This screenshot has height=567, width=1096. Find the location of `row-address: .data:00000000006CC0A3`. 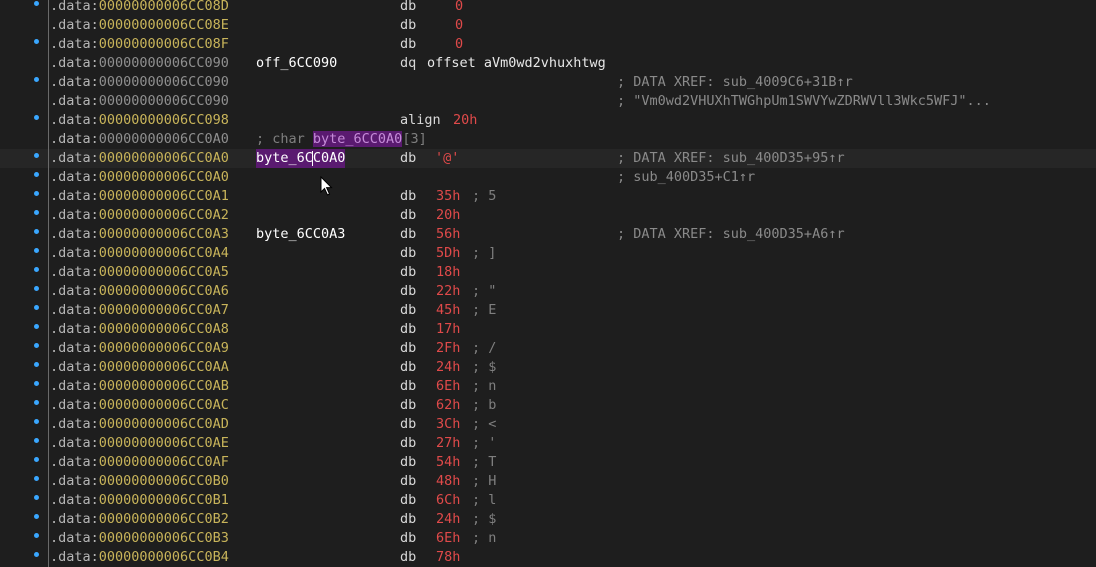

row-address: .data:00000000006CC0A3 is located at coordinates (139, 234).